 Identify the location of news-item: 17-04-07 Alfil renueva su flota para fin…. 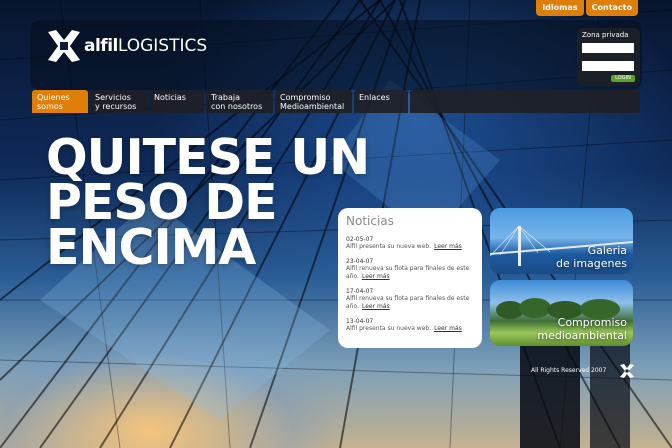
(410, 299).